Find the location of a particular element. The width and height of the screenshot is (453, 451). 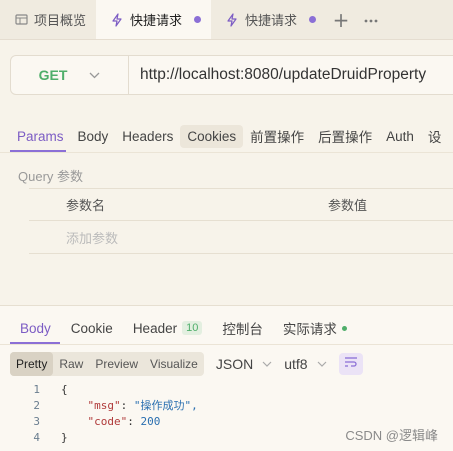

tab-quick-request-2: 快捷请求 is located at coordinates (268, 19).